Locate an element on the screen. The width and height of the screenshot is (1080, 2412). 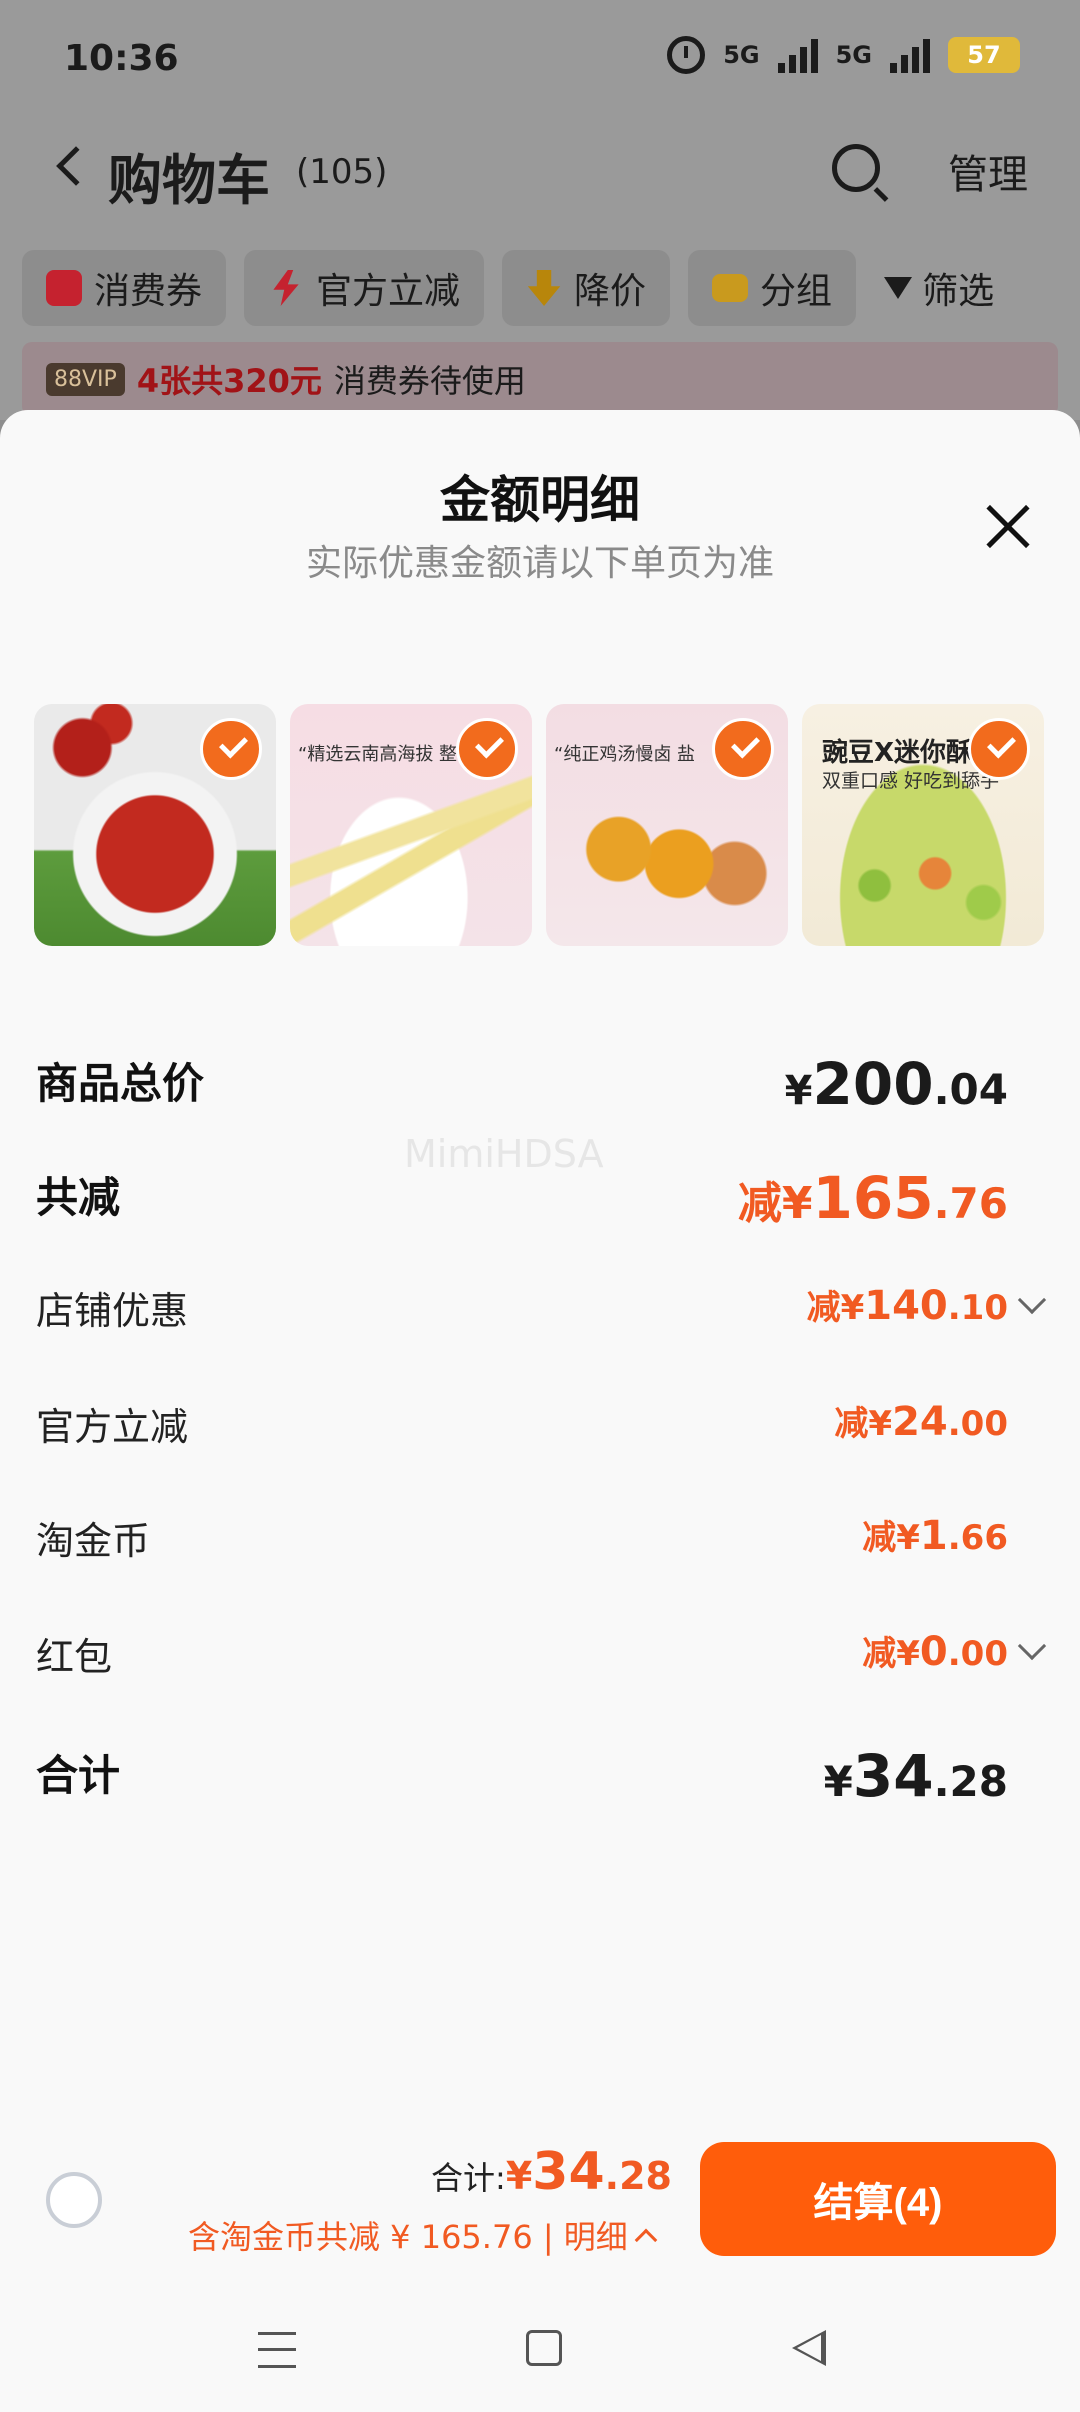
filter-chip-label: 消费券 is located at coordinates (148, 291).